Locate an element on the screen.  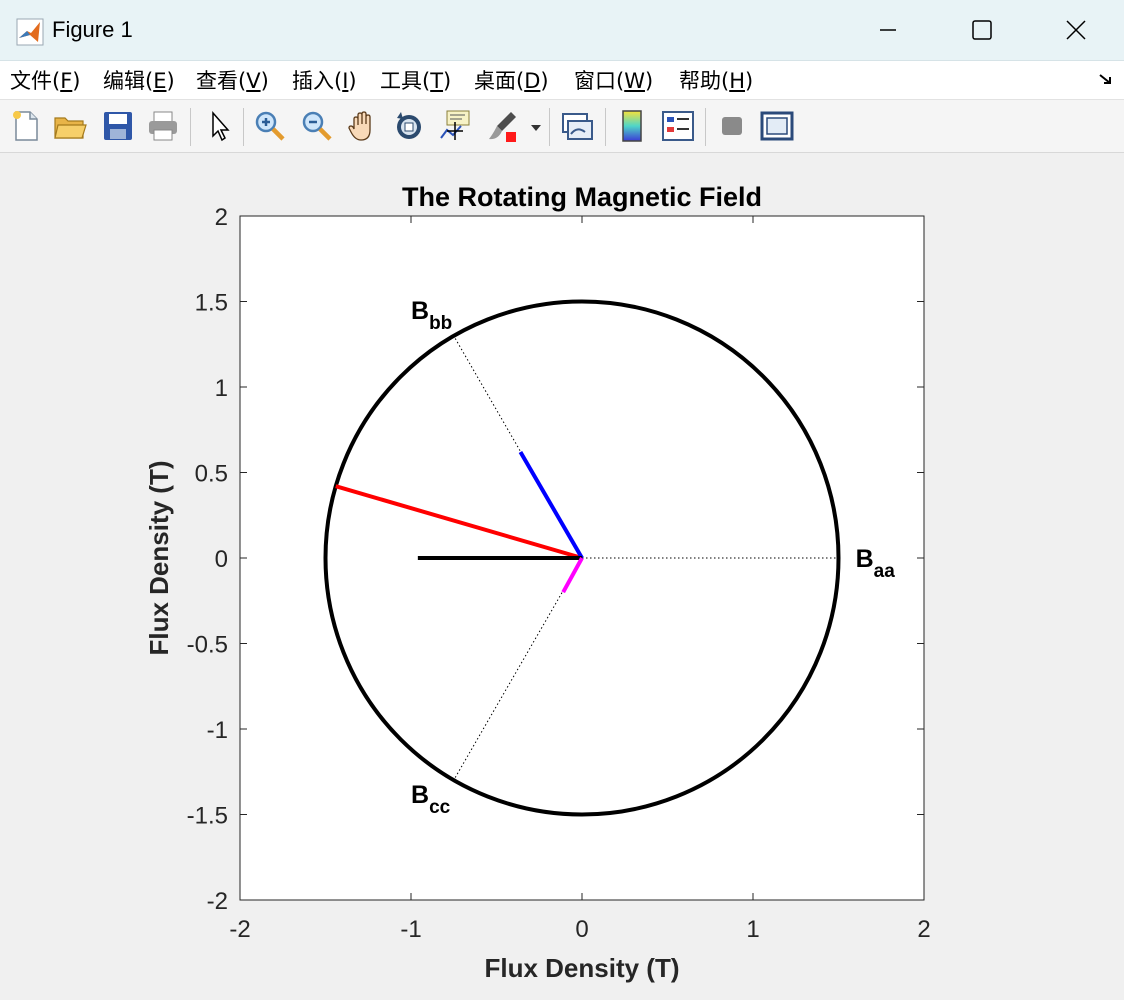
show-plot-tools-icon is located at coordinates (777, 126).